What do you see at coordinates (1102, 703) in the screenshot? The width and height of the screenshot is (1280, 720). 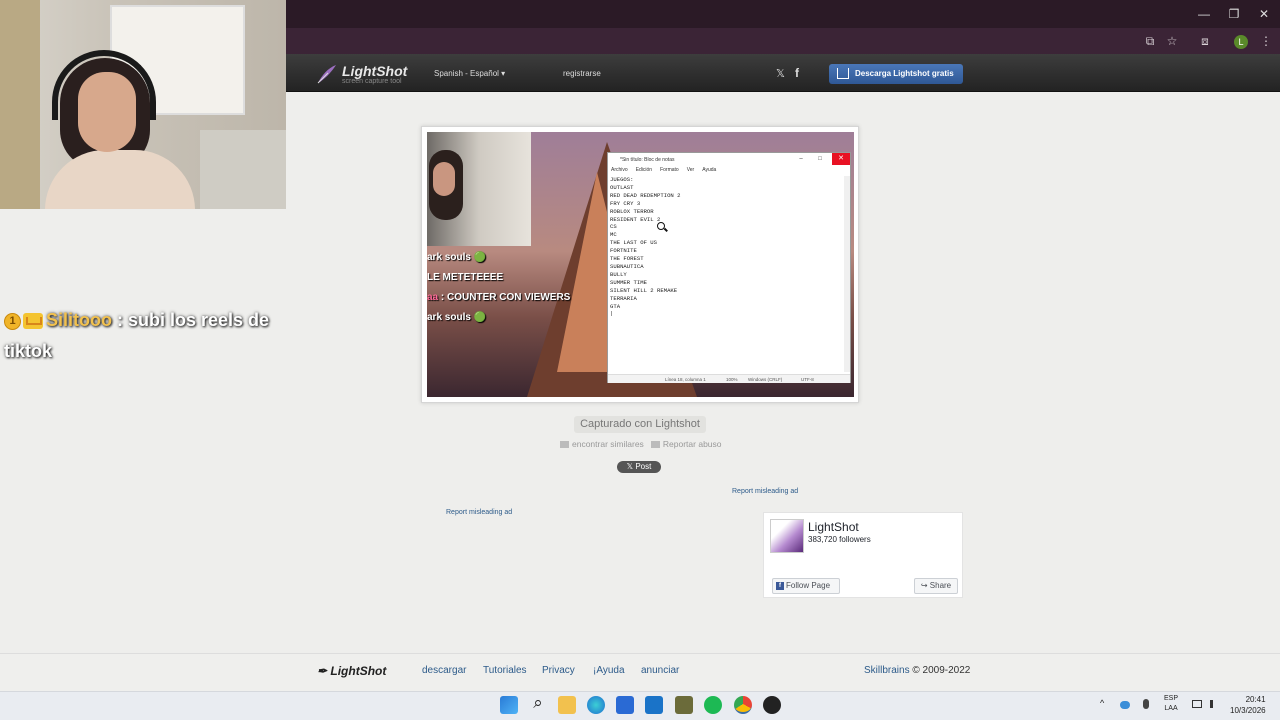 I see `tray-chevron-icon: ^` at bounding box center [1102, 703].